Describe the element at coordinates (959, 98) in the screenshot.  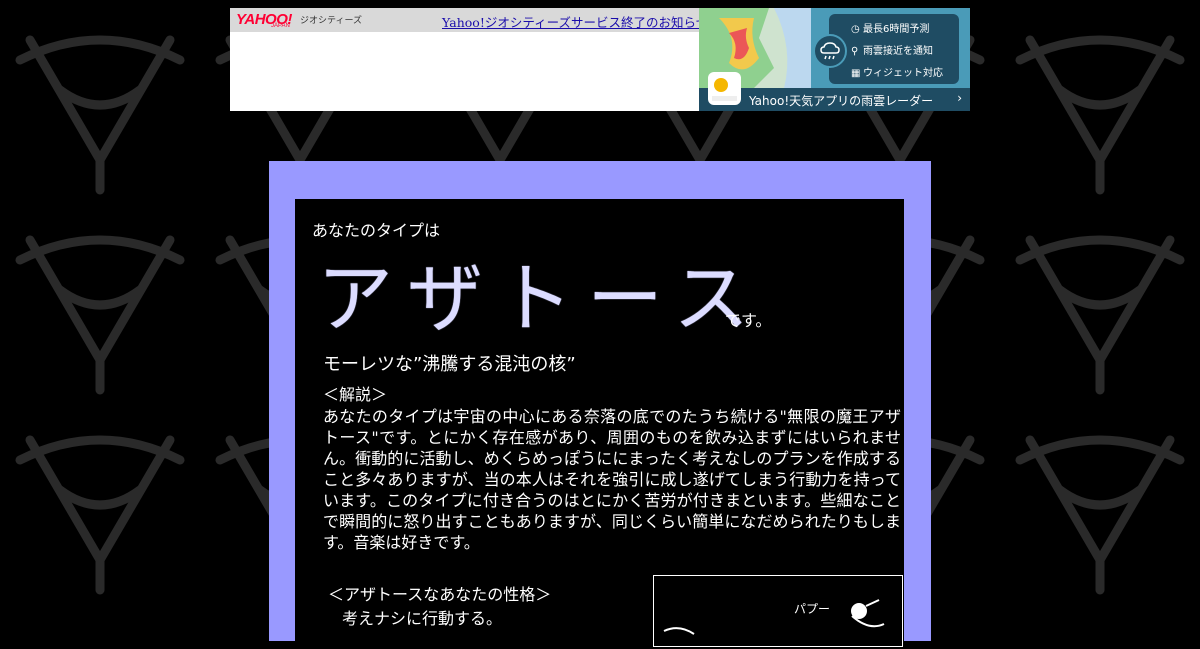
I see `chevron-right-icon: ›` at that location.